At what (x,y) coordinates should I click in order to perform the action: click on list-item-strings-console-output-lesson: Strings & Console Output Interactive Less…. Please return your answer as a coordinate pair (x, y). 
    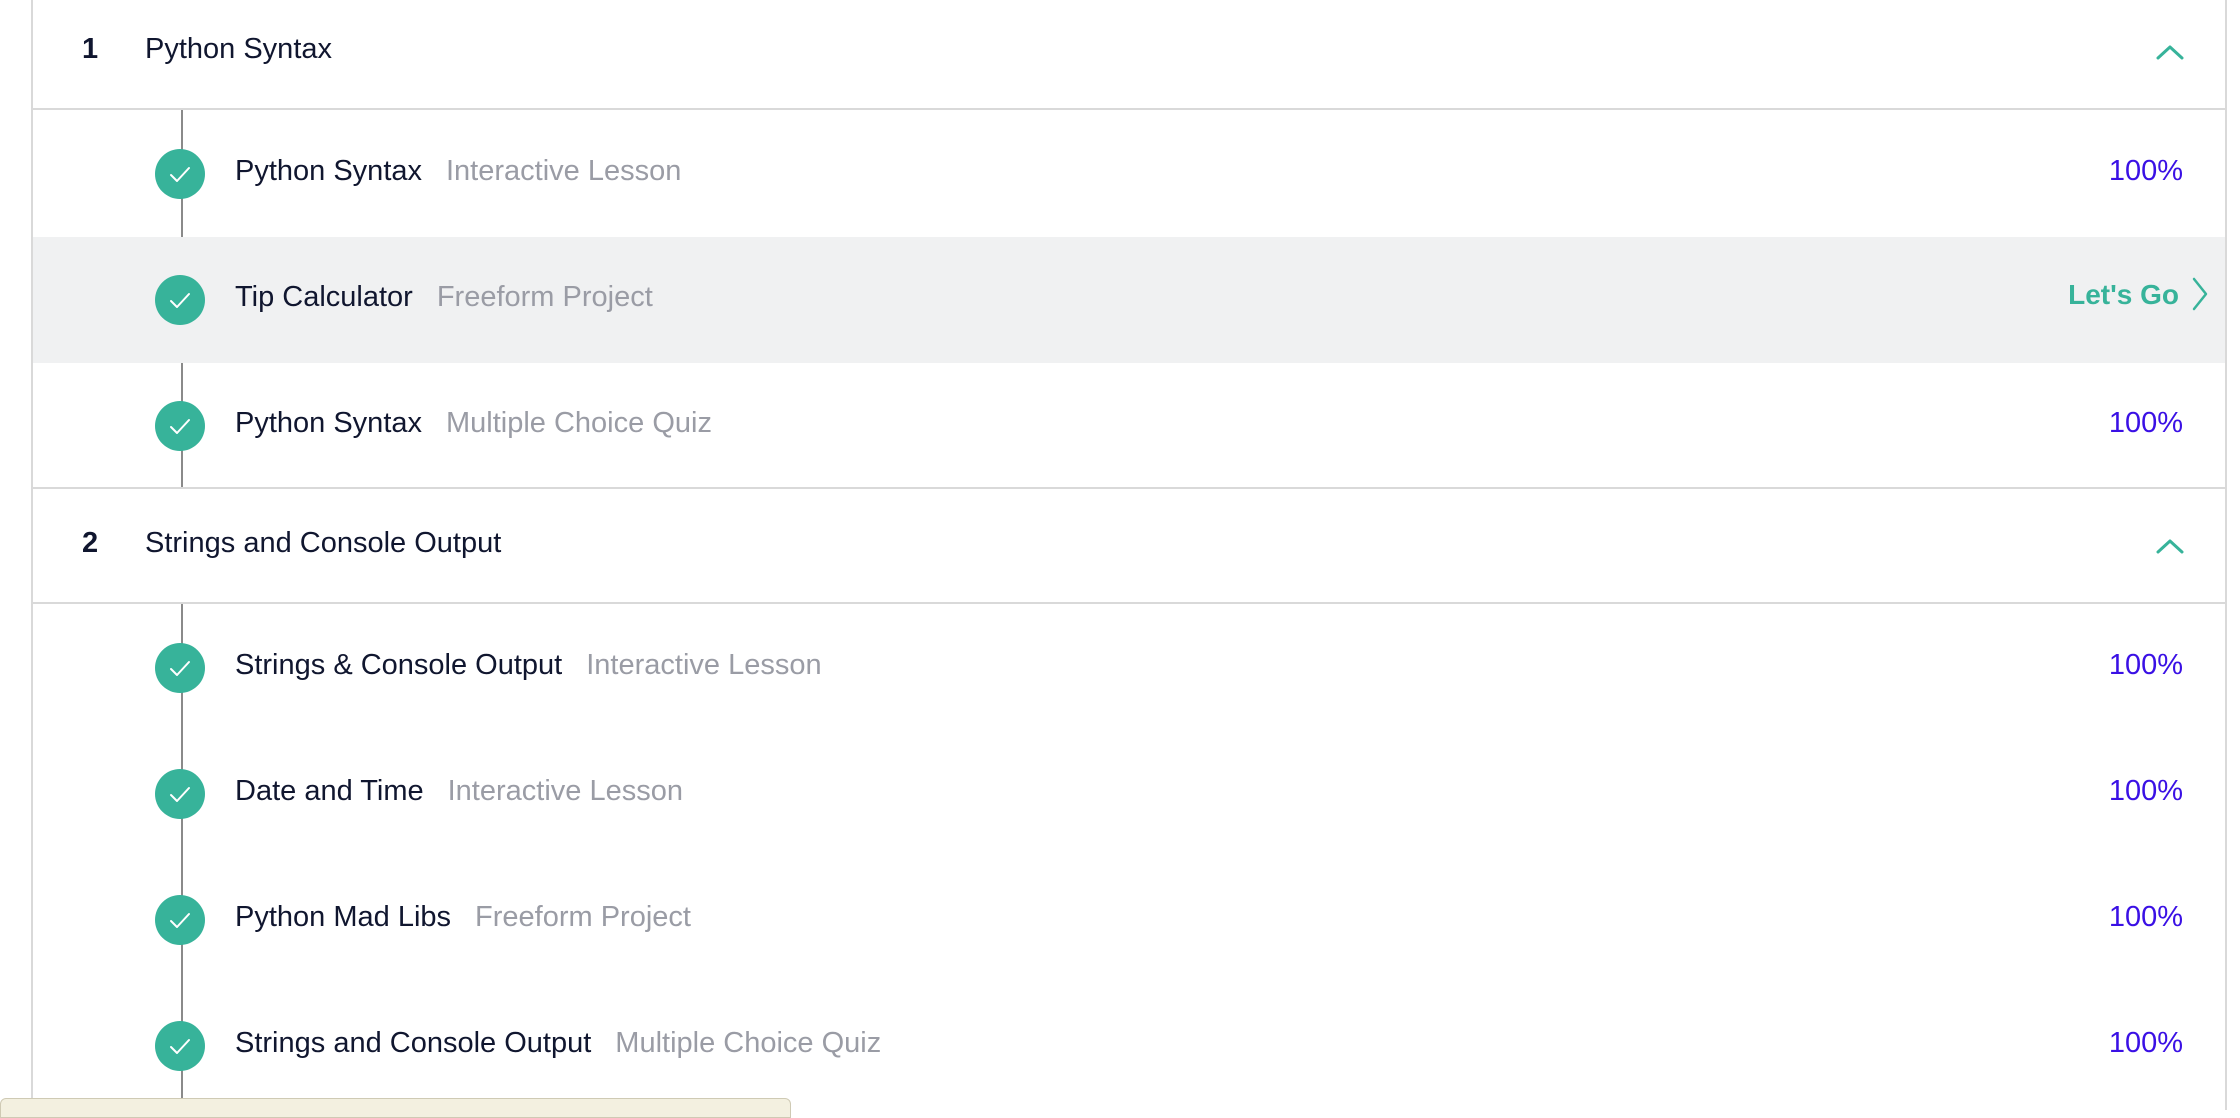
    Looking at the image, I should click on (1129, 668).